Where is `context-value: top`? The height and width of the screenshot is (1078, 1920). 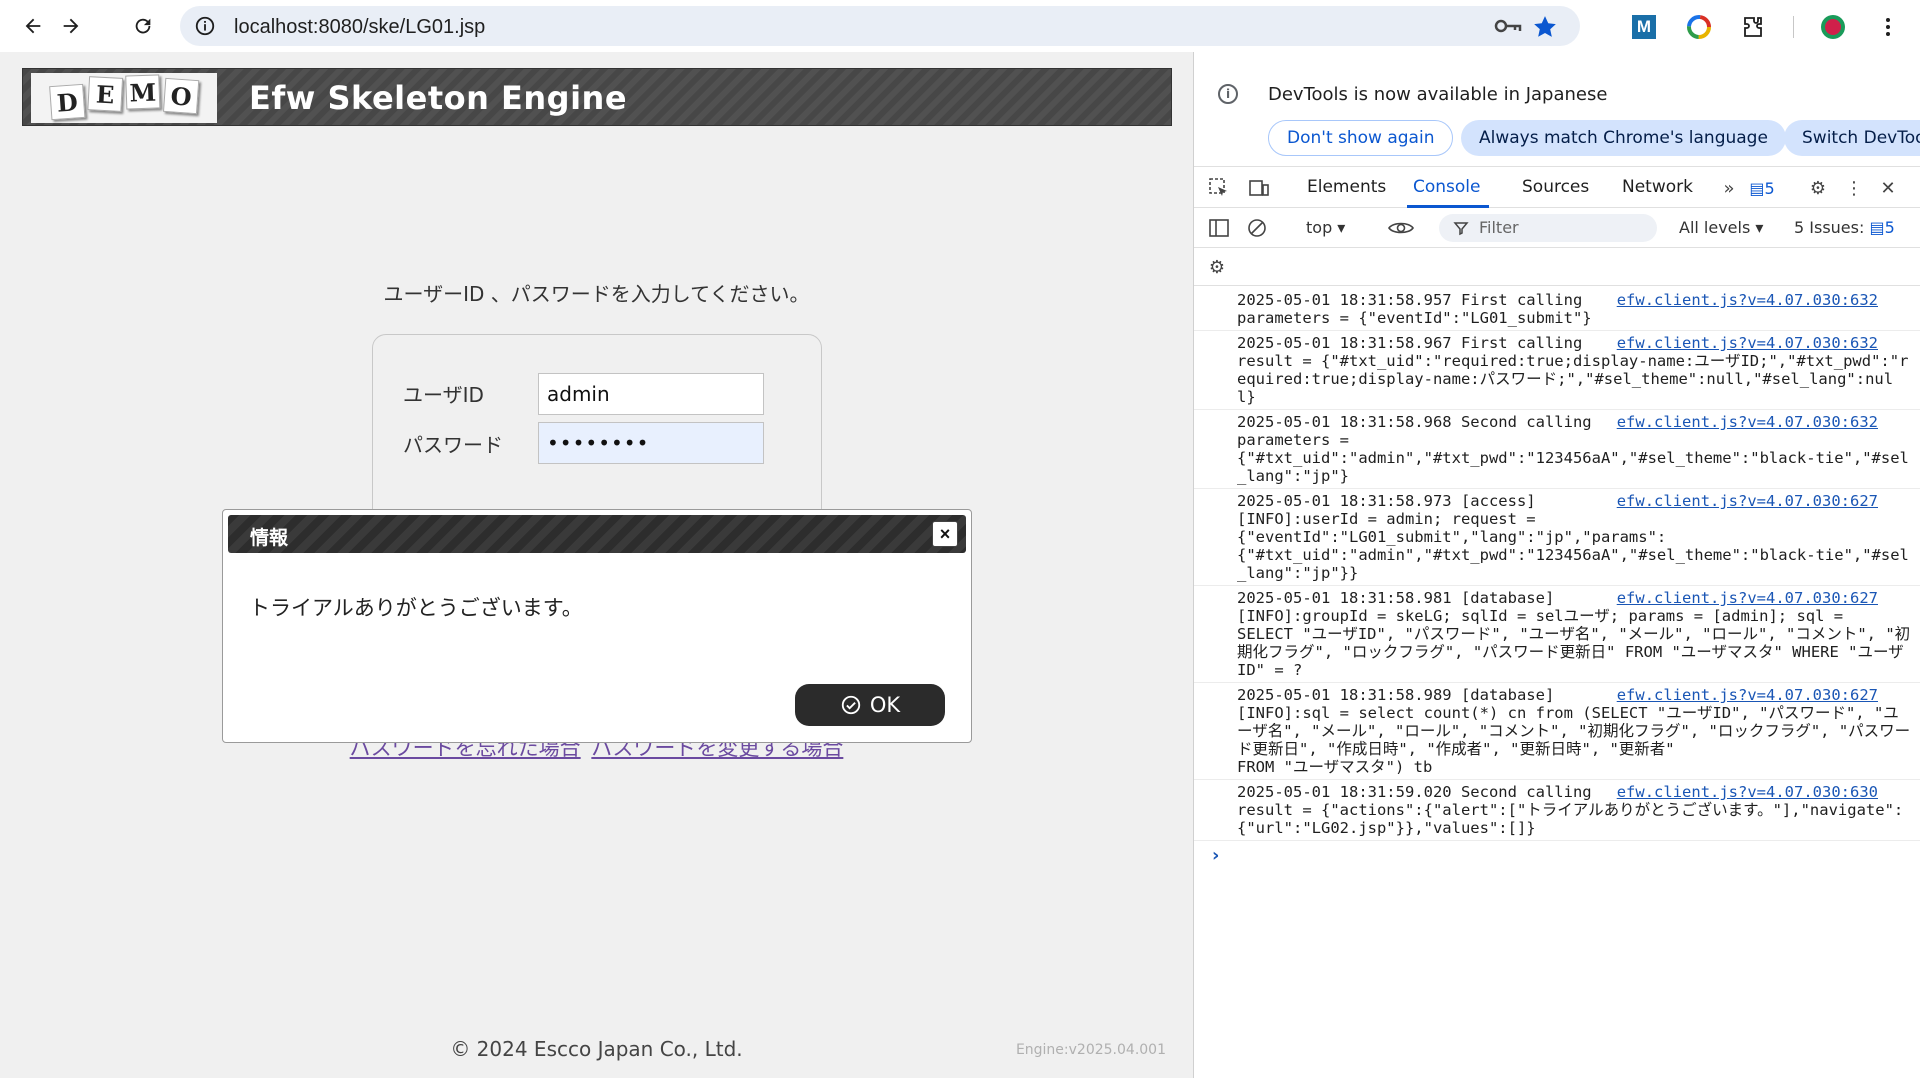
context-value: top is located at coordinates (1319, 227).